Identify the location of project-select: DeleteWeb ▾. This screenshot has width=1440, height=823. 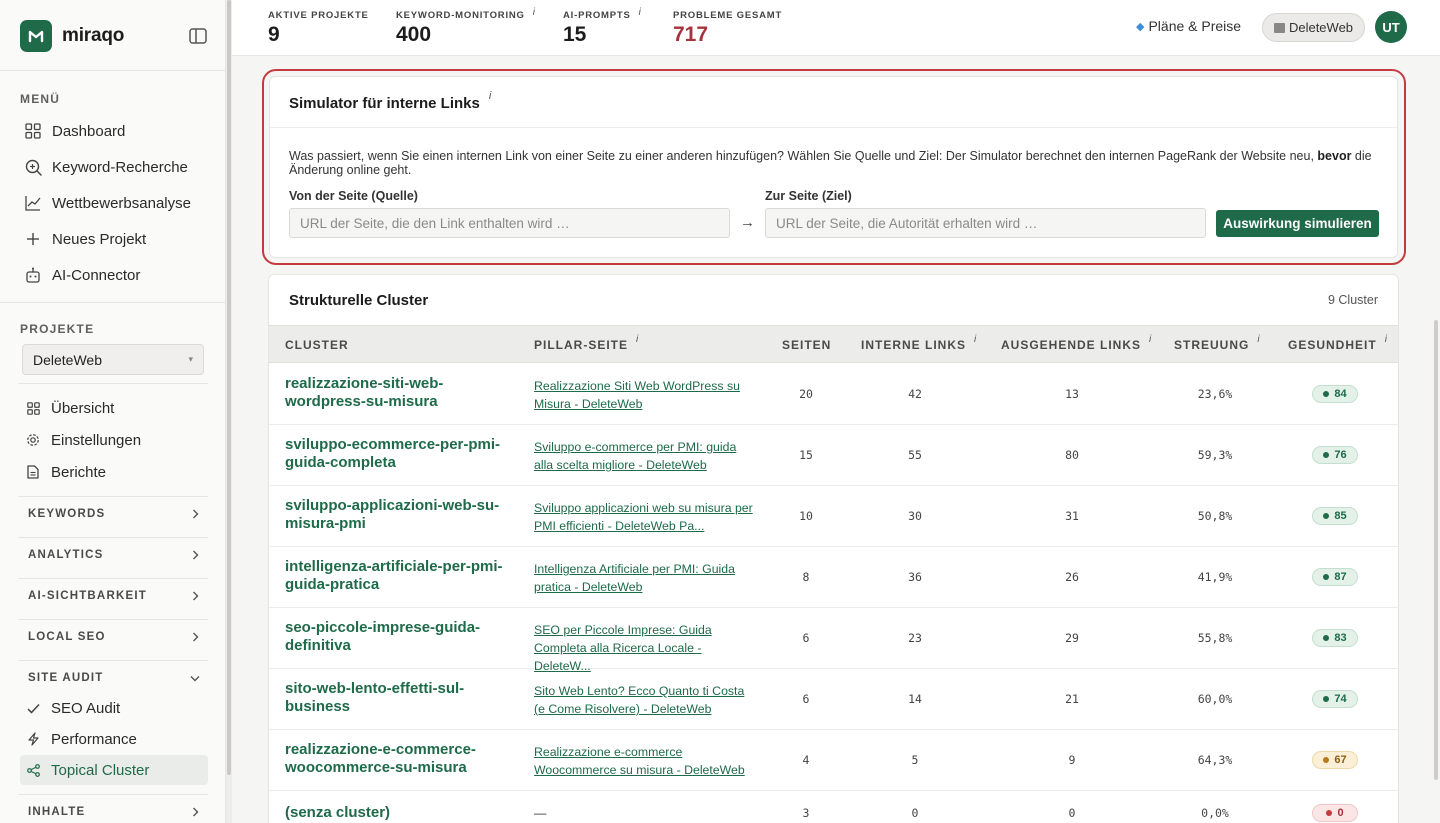
(113, 359).